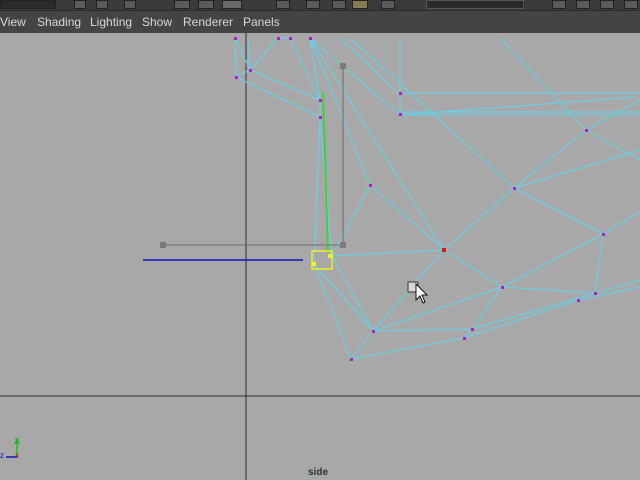 The width and height of the screenshot is (640, 480). What do you see at coordinates (232, 4) in the screenshot?
I see `paint-select-icon` at bounding box center [232, 4].